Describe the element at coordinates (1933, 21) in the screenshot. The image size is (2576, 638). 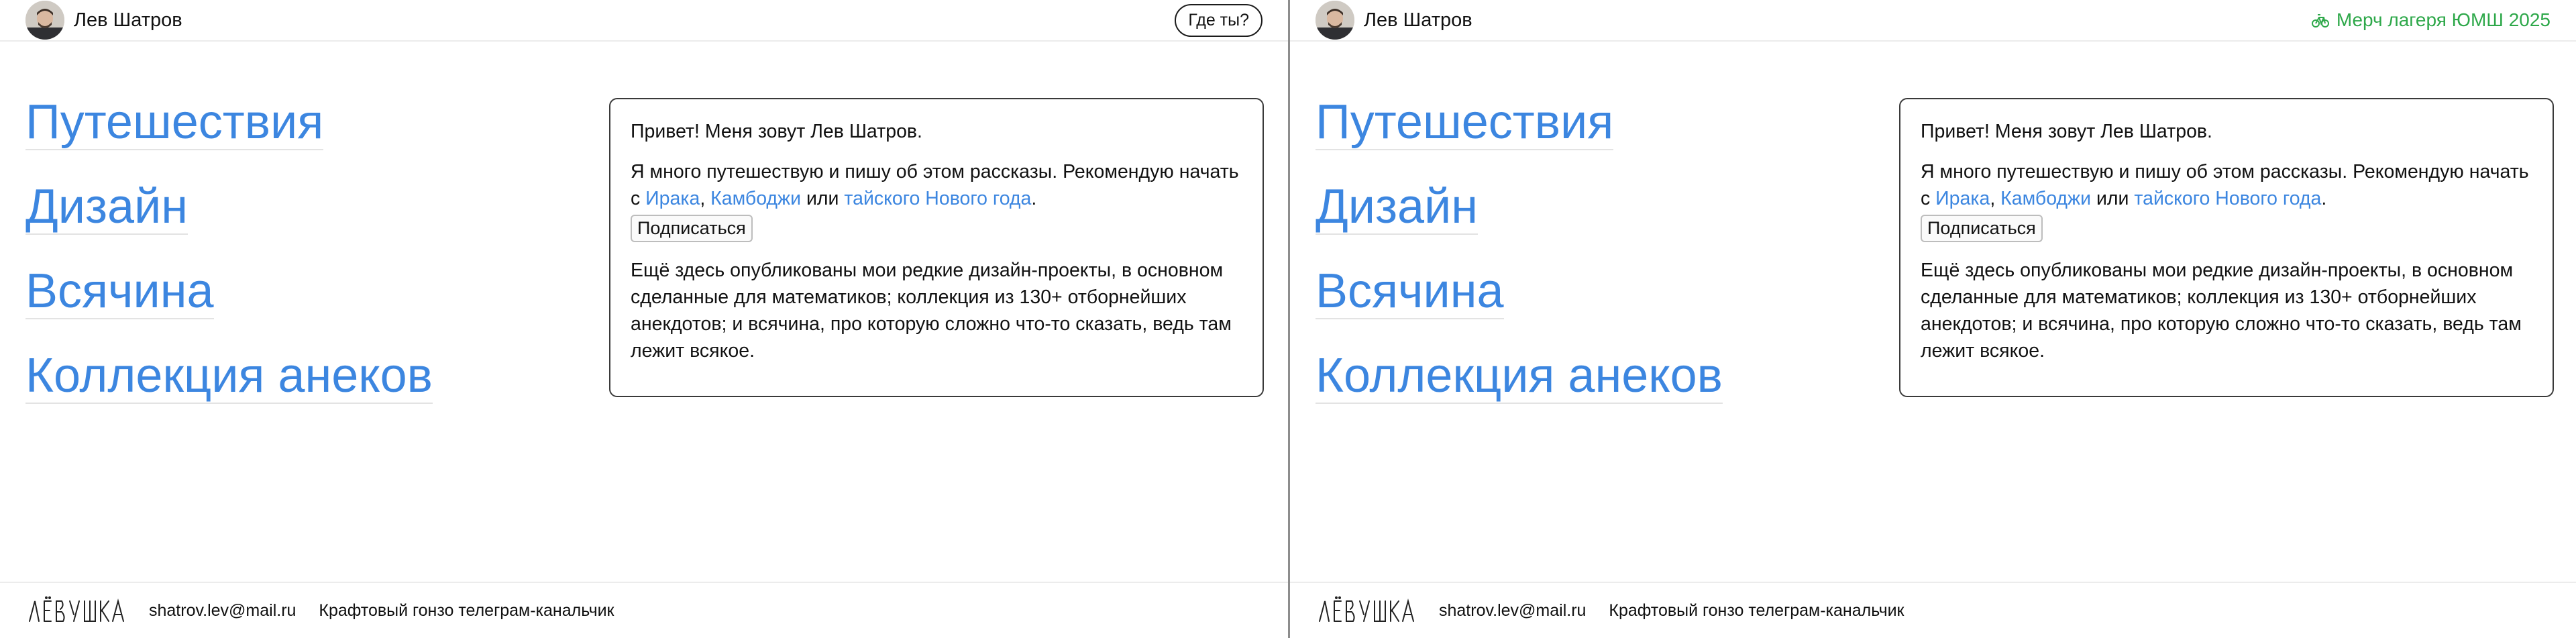
I see `site-header: Лев Шатров Мерч лагеря ЮМШ 2025` at that location.